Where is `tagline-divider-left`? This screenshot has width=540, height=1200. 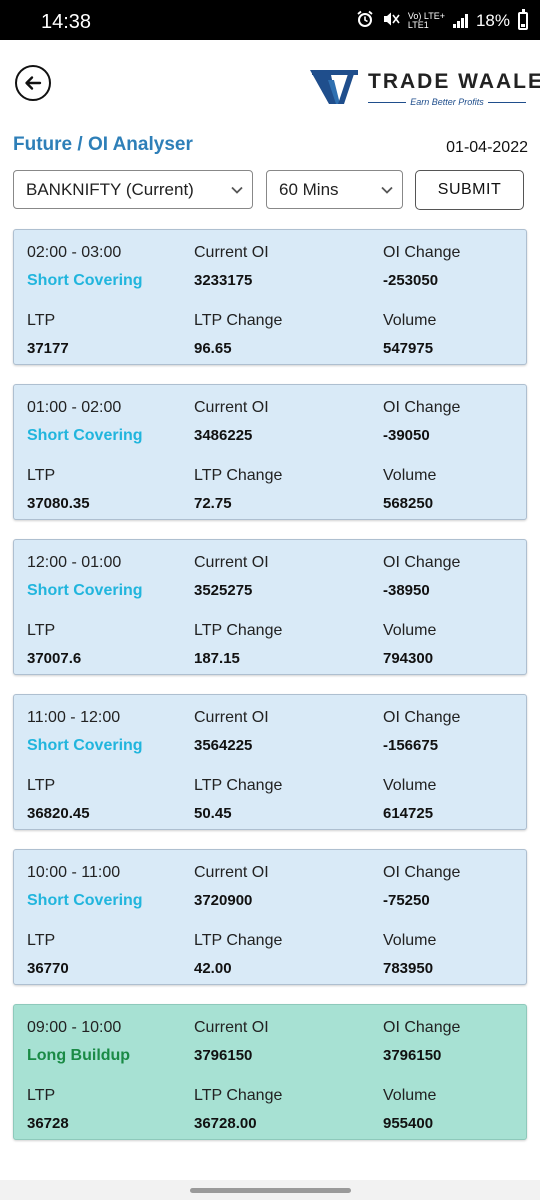 tagline-divider-left is located at coordinates (387, 102).